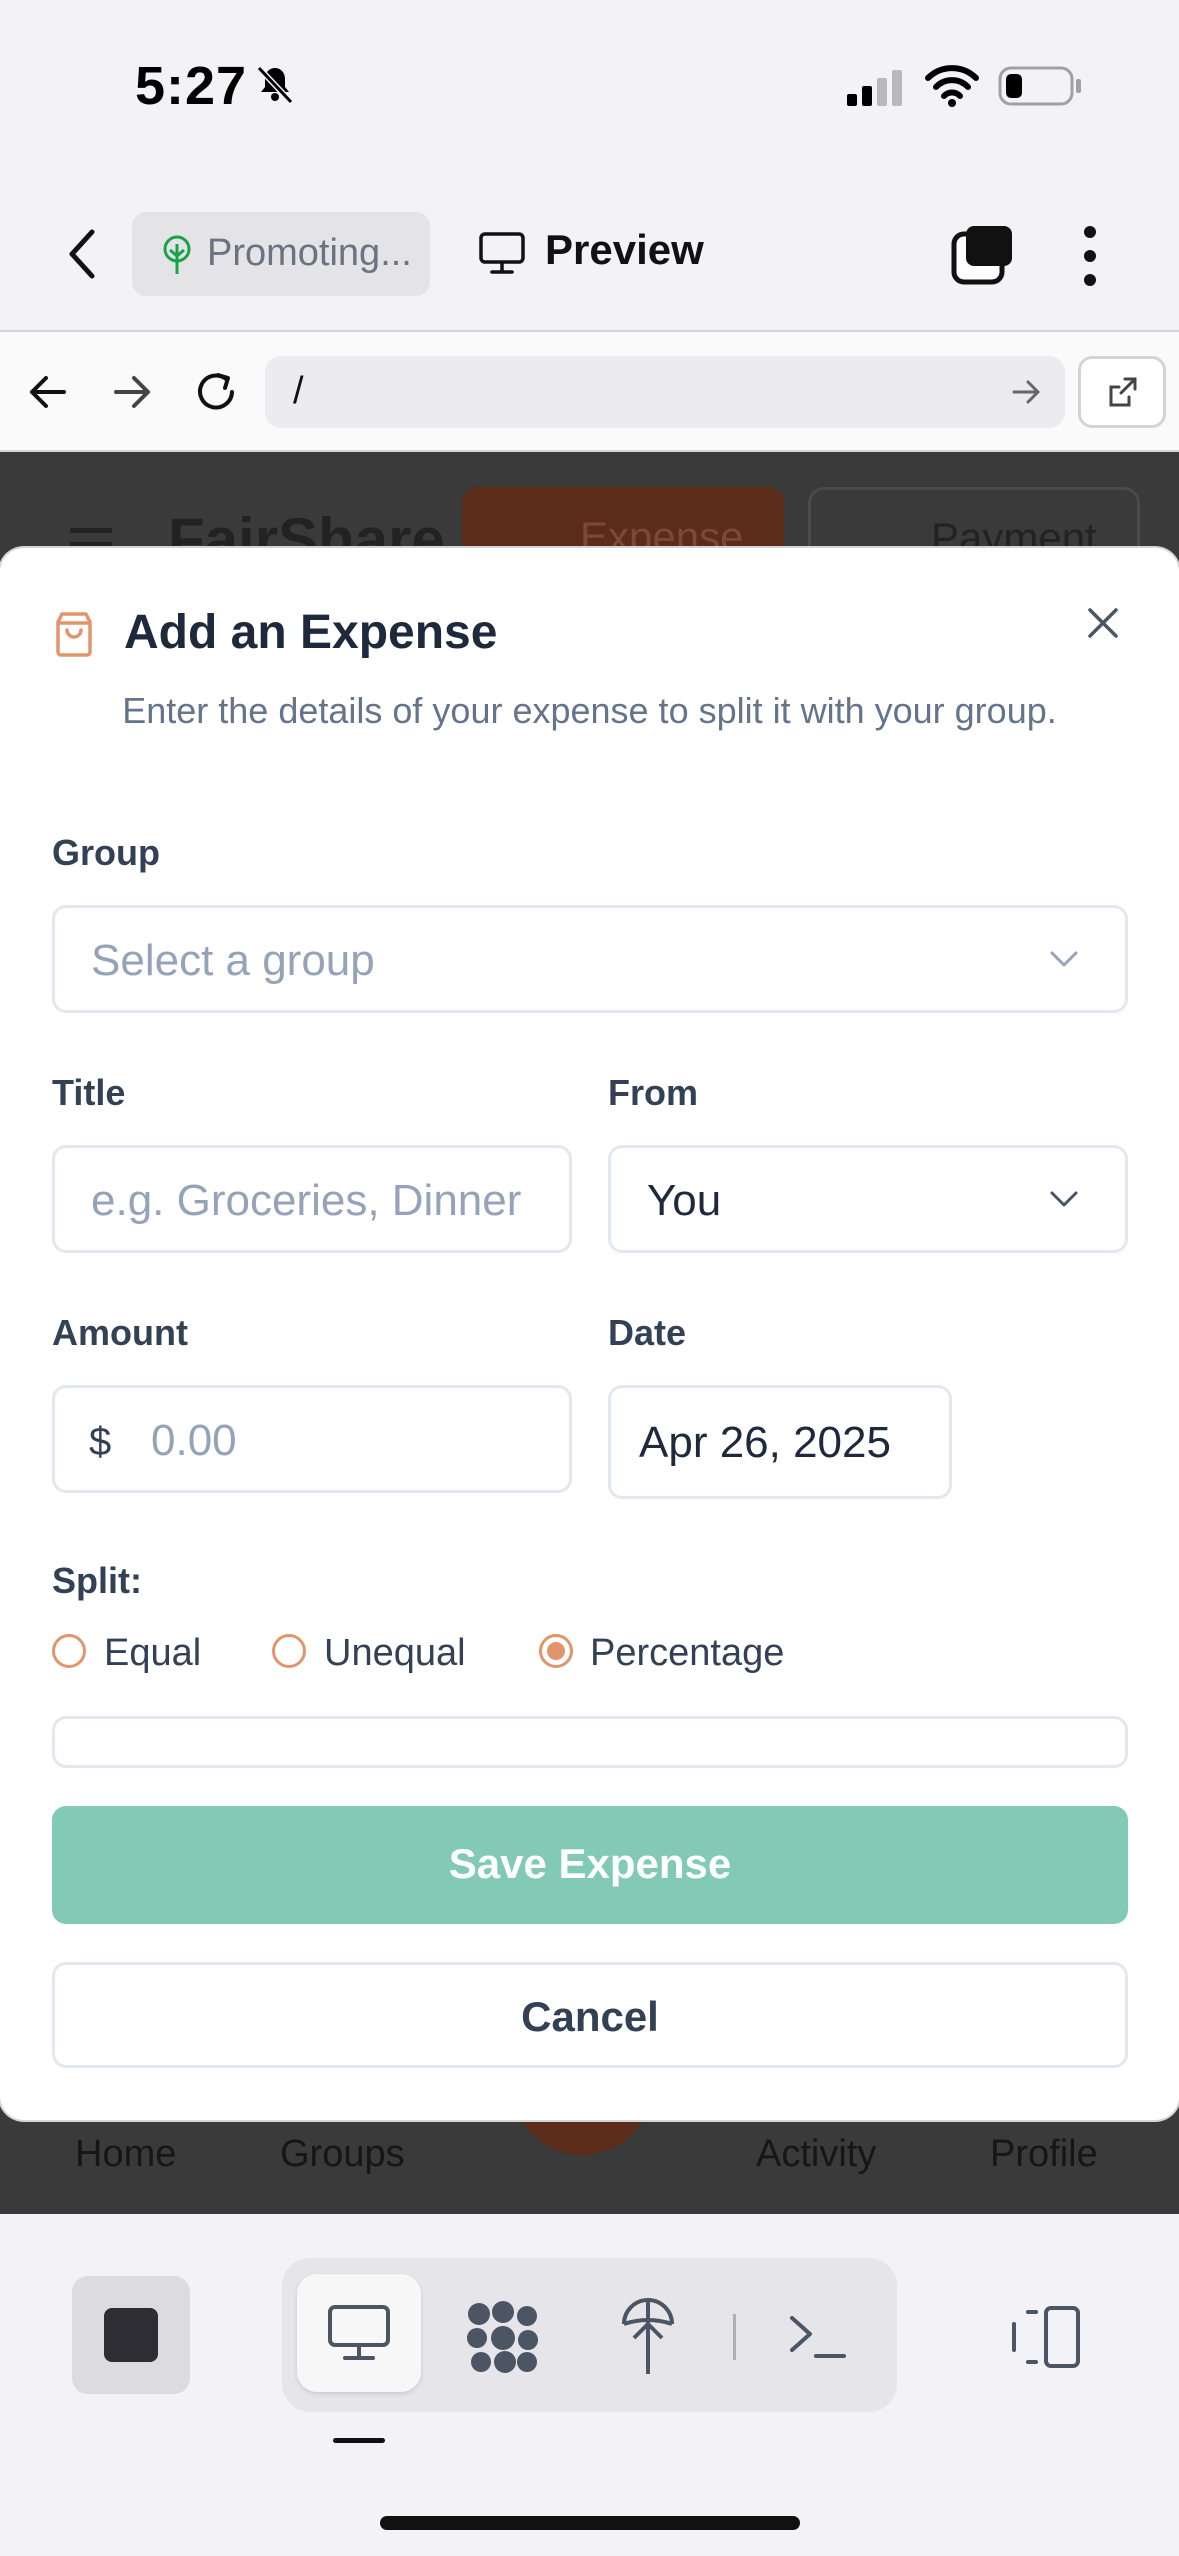  Describe the element at coordinates (952, 86) in the screenshot. I see `wifi-icon` at that location.